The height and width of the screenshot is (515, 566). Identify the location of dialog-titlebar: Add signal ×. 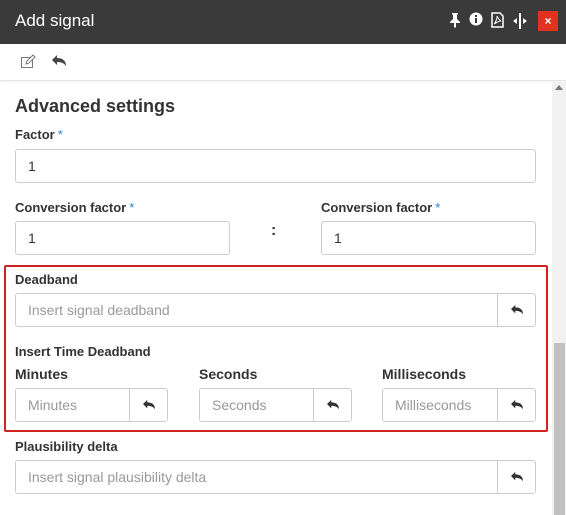
(283, 22).